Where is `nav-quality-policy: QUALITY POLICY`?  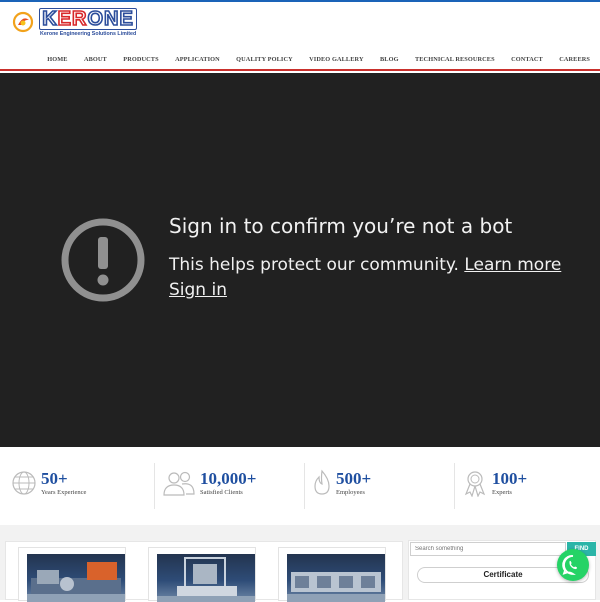 nav-quality-policy: QUALITY POLICY is located at coordinates (264, 59).